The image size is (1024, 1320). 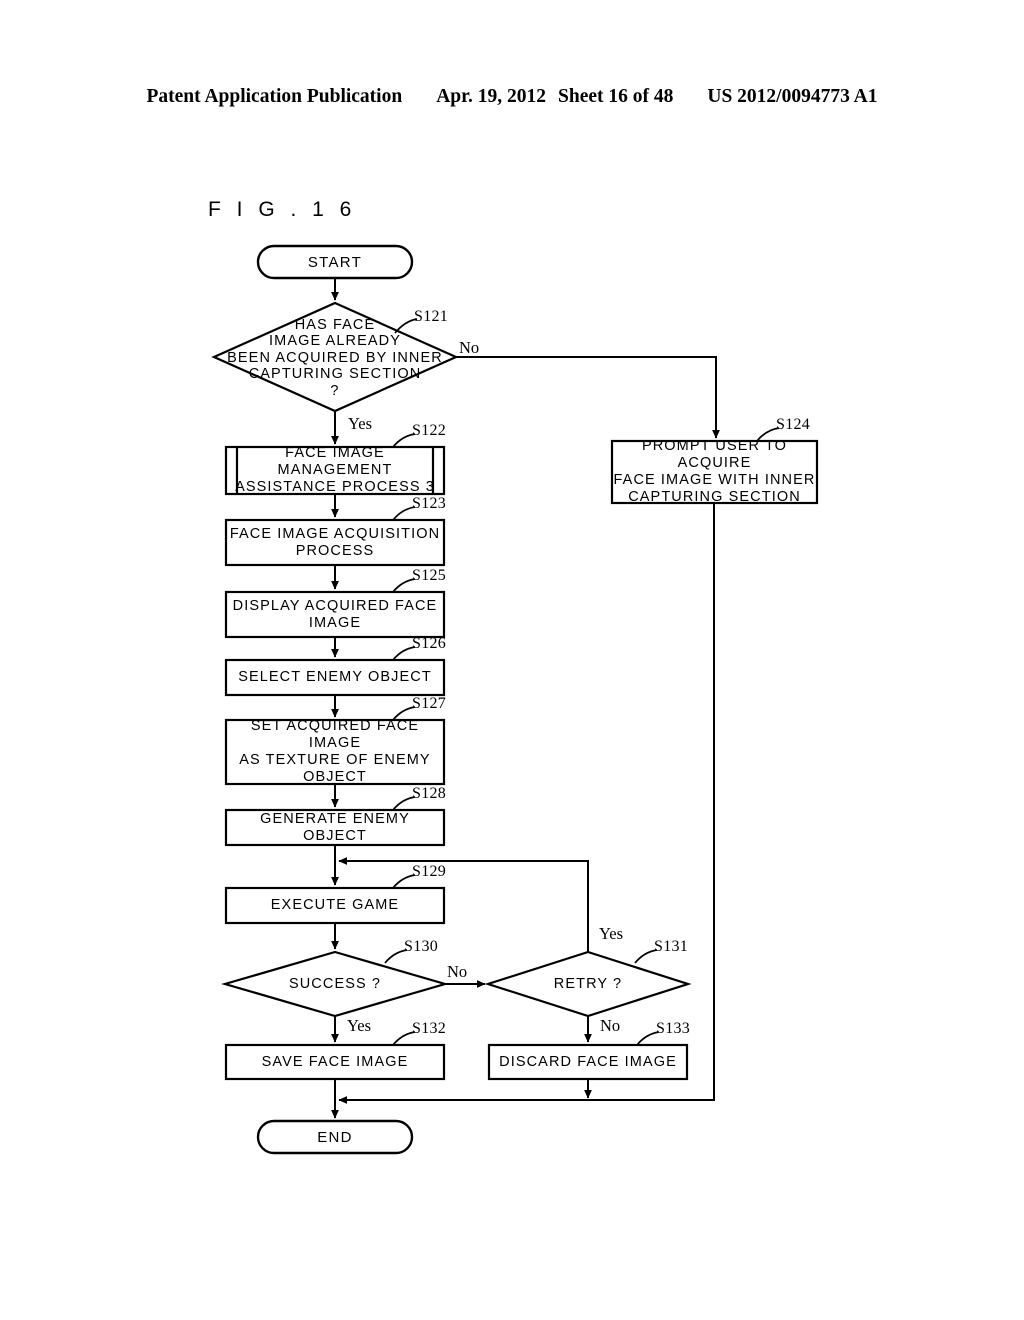 What do you see at coordinates (611, 933) in the screenshot?
I see `branch-label-s131-yes: Yes` at bounding box center [611, 933].